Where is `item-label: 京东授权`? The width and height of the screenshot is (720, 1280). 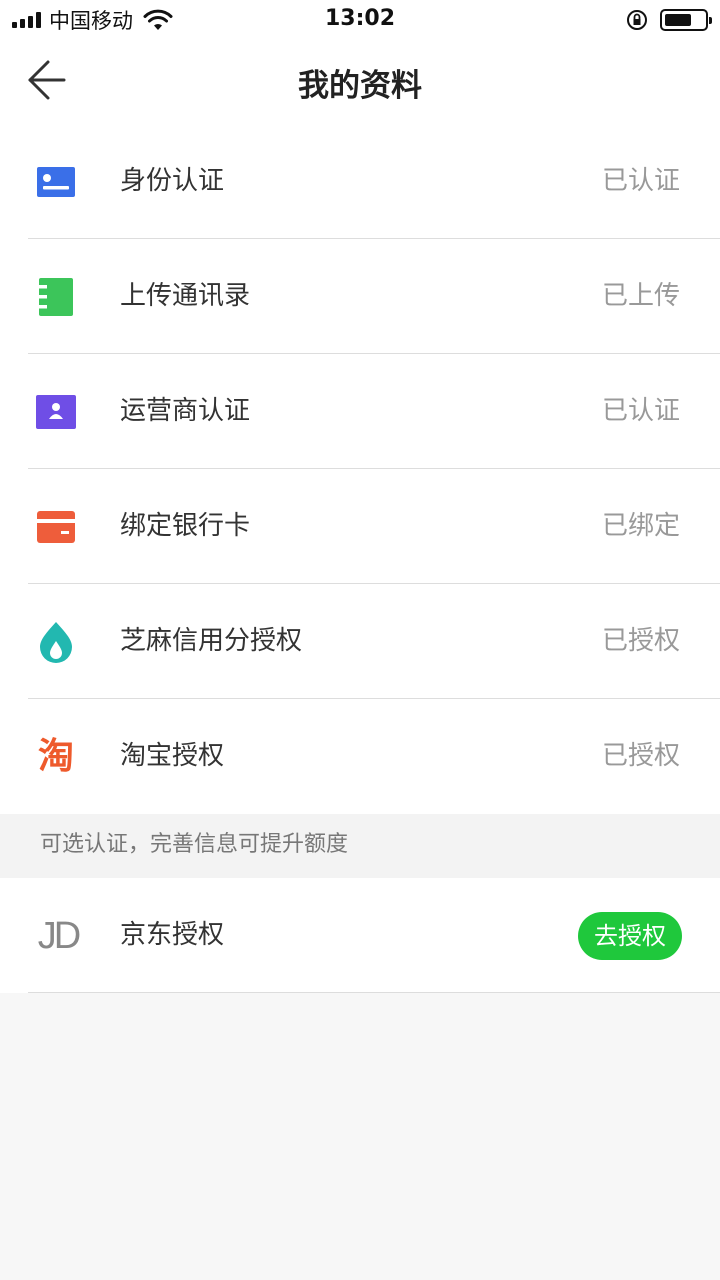 item-label: 京东授权 is located at coordinates (172, 935).